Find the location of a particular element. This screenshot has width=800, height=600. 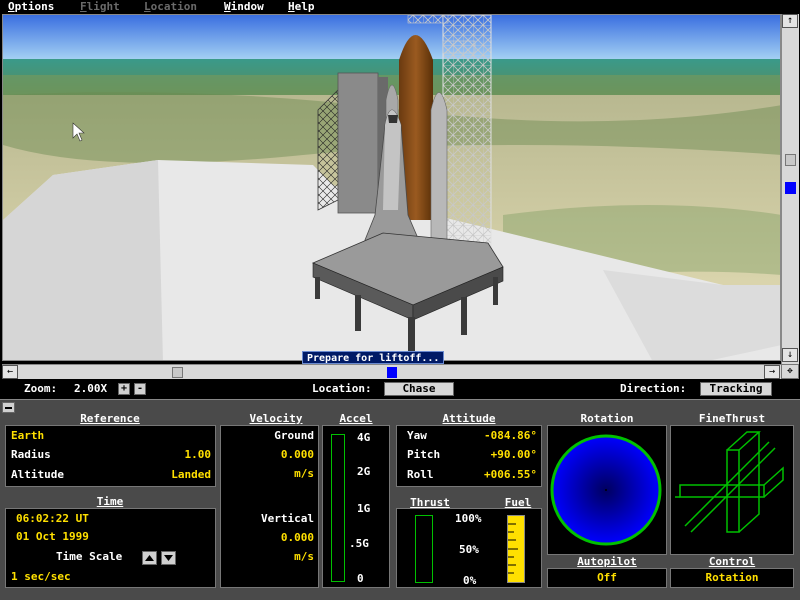

triangle-up-icon is located at coordinates (149, 558).